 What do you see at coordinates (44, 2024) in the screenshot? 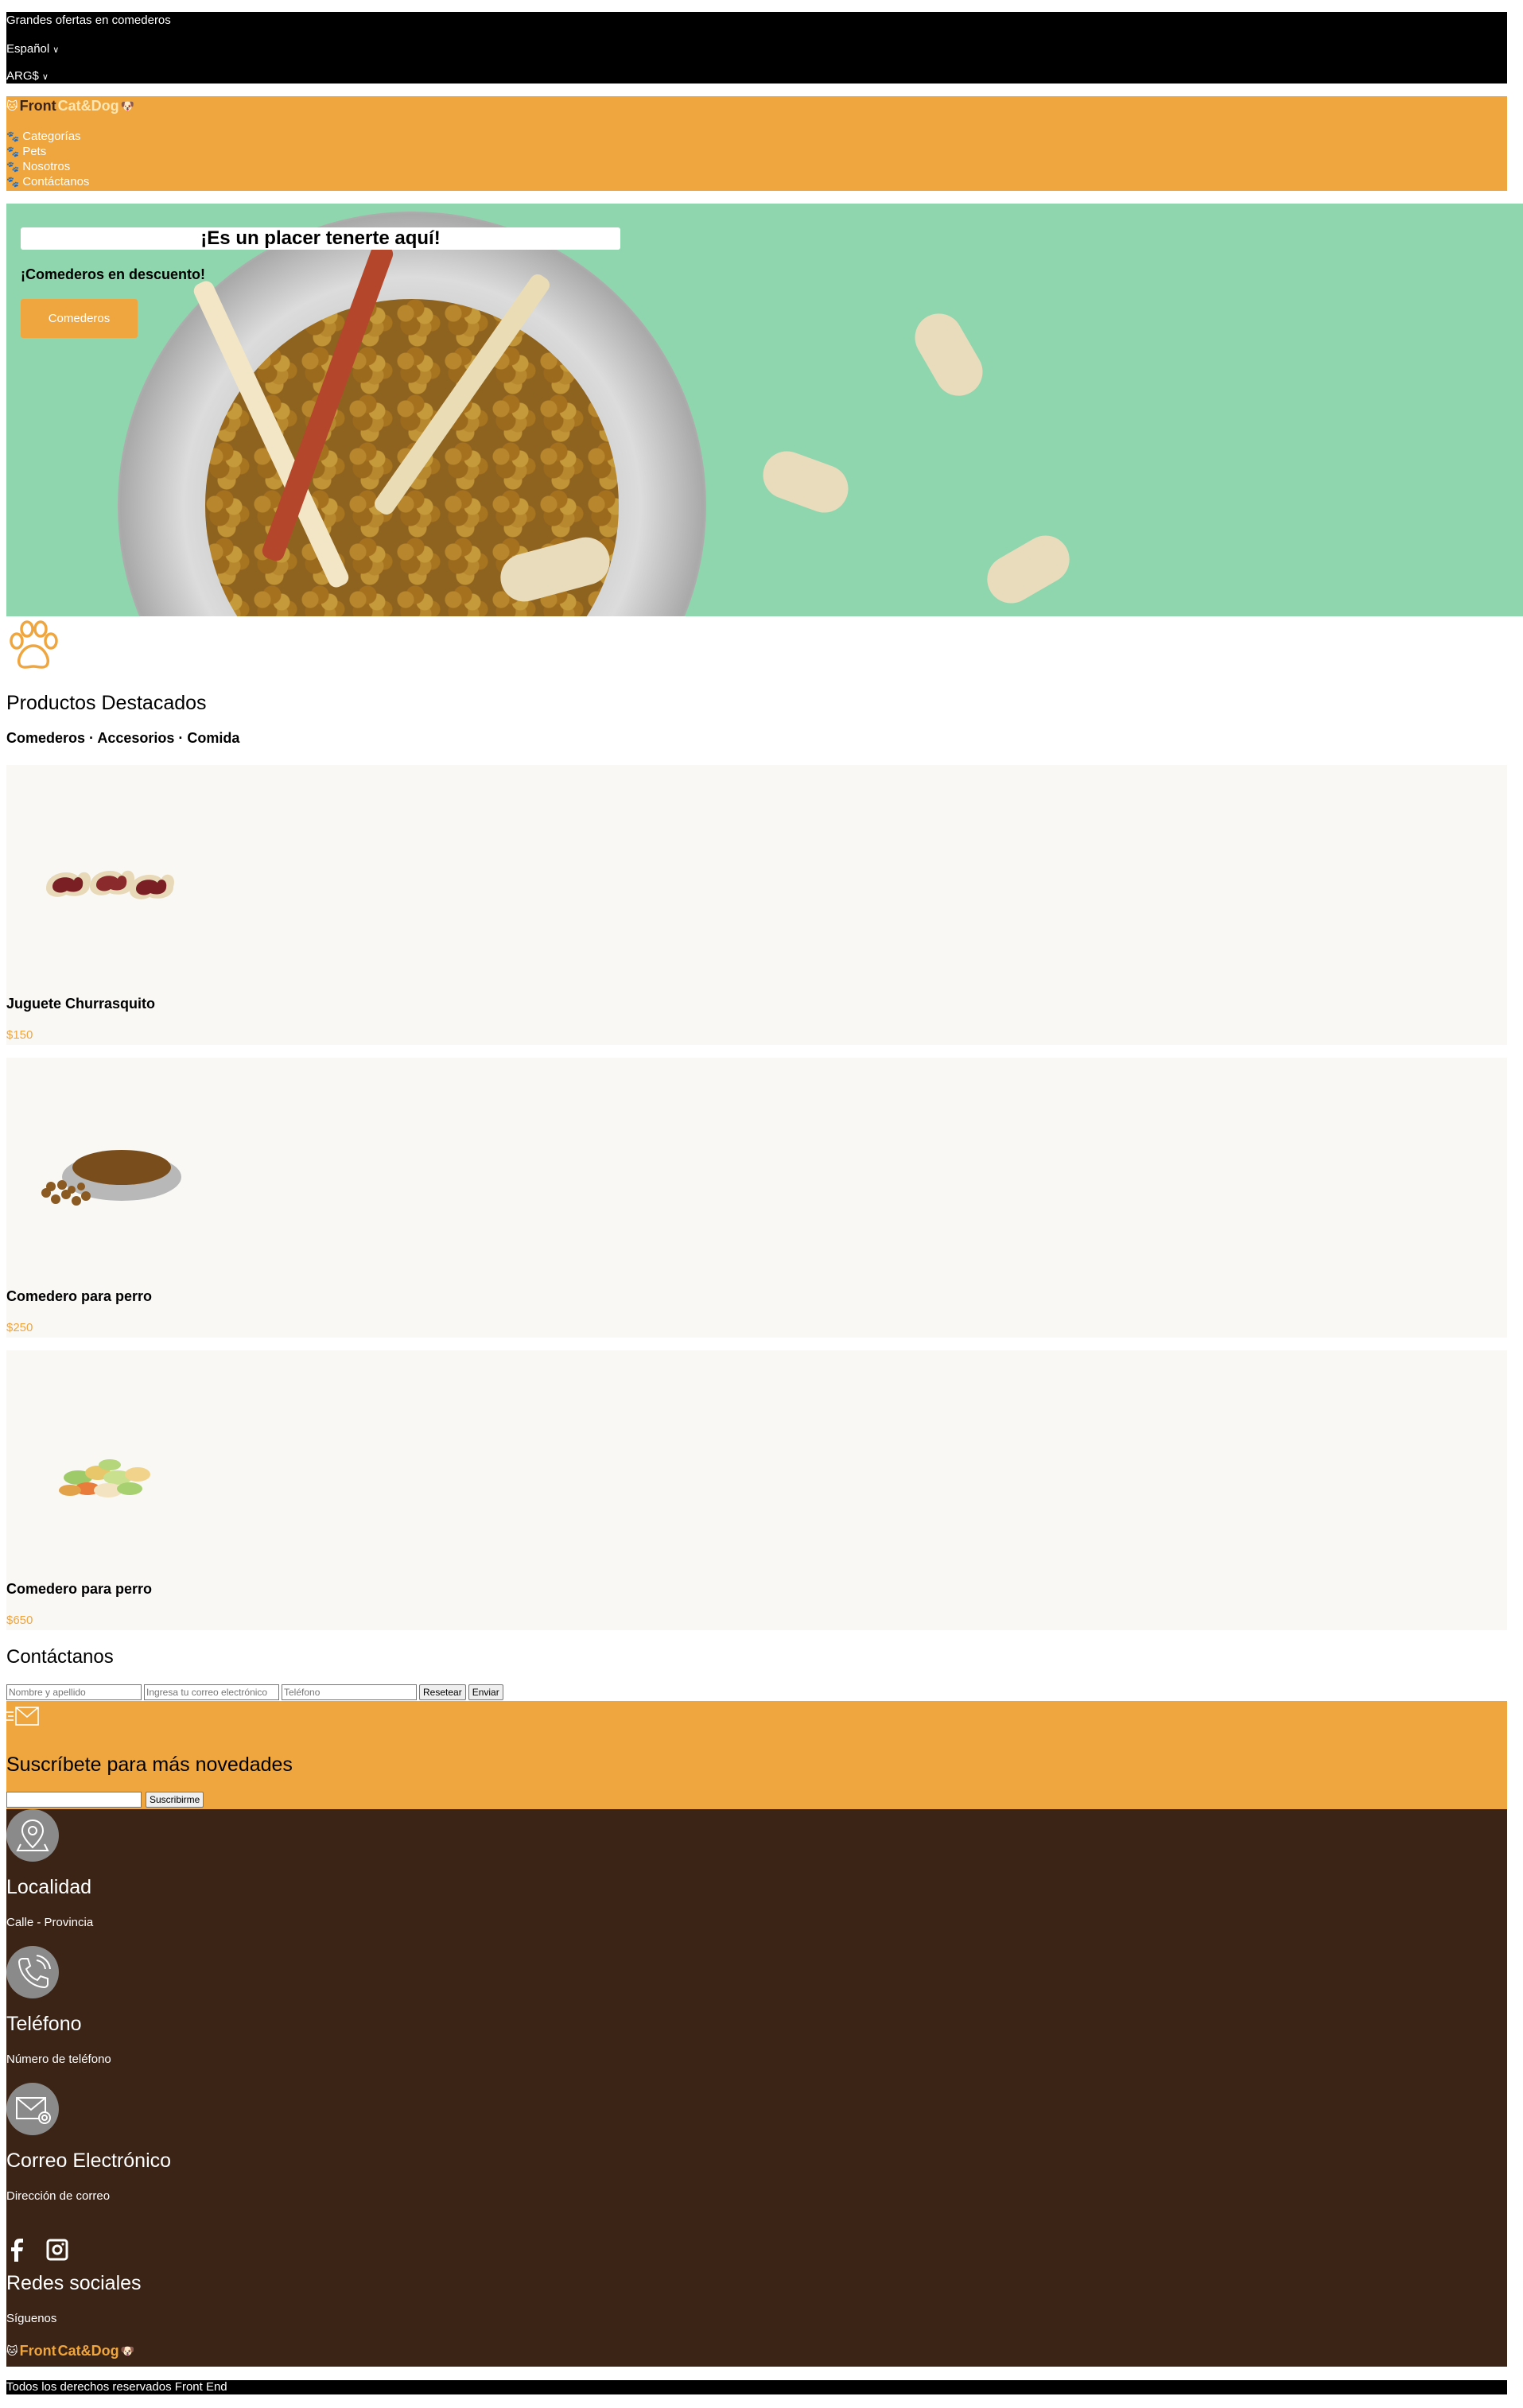
I see `phone-title: Teléfono` at bounding box center [44, 2024].